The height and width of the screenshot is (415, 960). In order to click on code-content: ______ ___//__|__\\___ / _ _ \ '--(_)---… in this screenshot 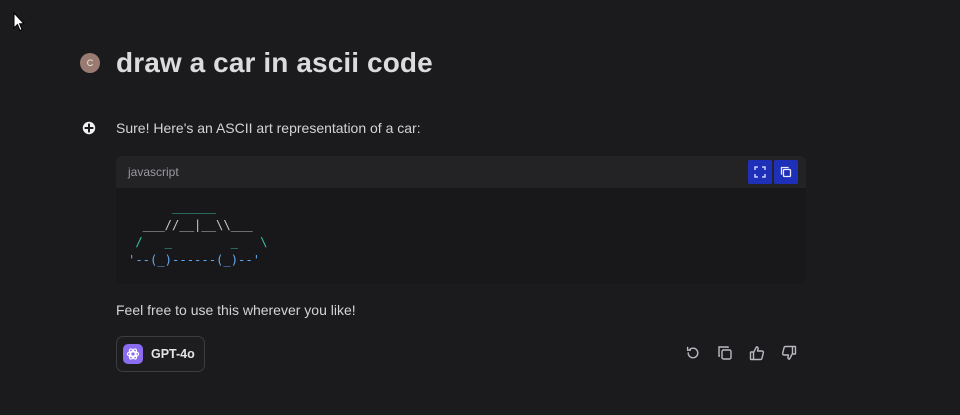, I will do `click(461, 228)`.